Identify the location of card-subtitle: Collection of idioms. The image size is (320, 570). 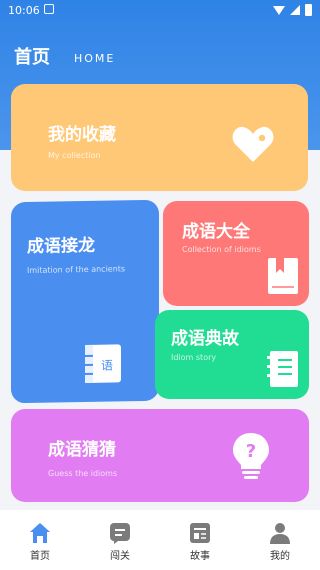
(221, 249).